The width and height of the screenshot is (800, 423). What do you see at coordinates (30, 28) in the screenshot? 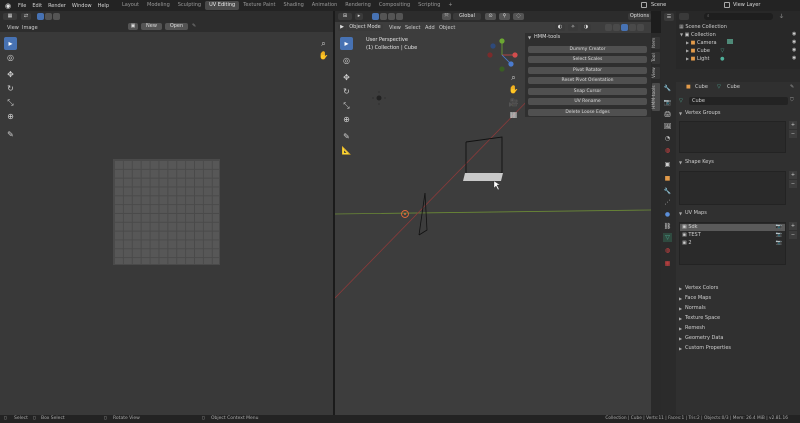
I see `uv-menu-image: Image` at bounding box center [30, 28].